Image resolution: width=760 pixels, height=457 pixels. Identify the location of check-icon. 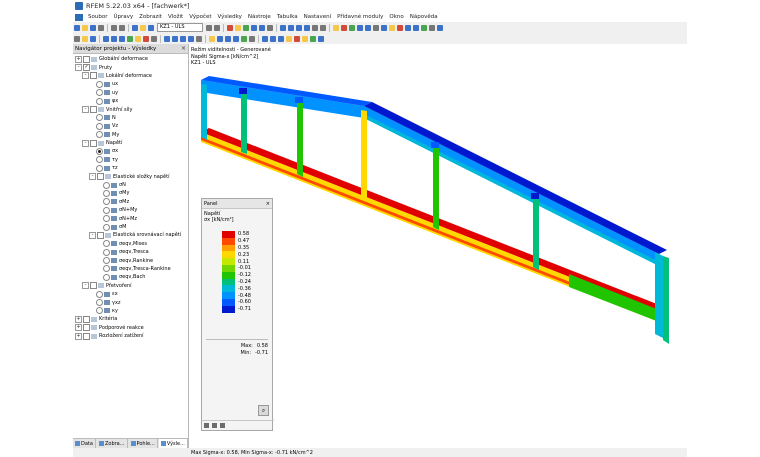
(313, 38).